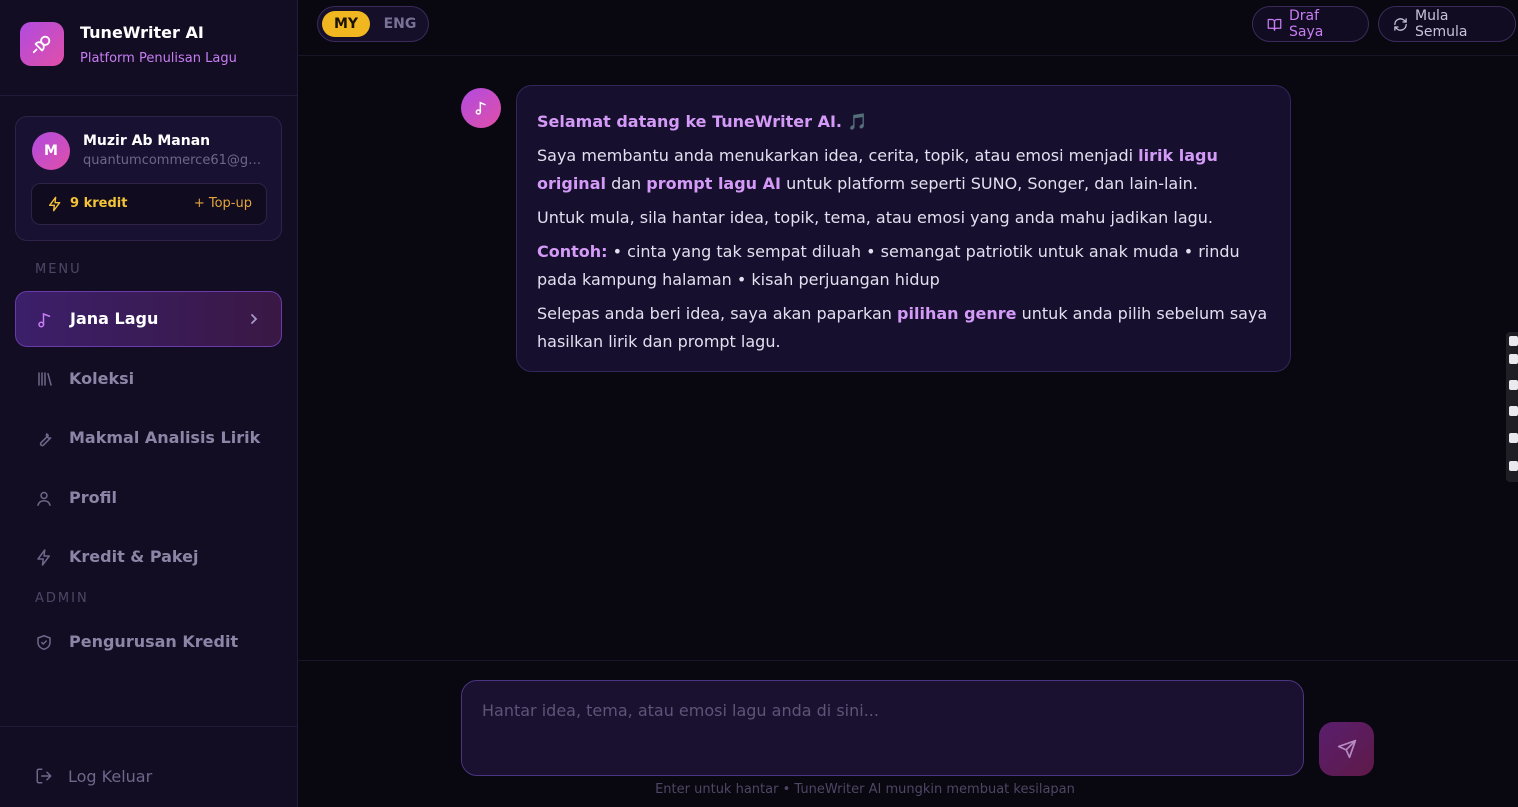  Describe the element at coordinates (882, 728) in the screenshot. I see `message-input` at that location.